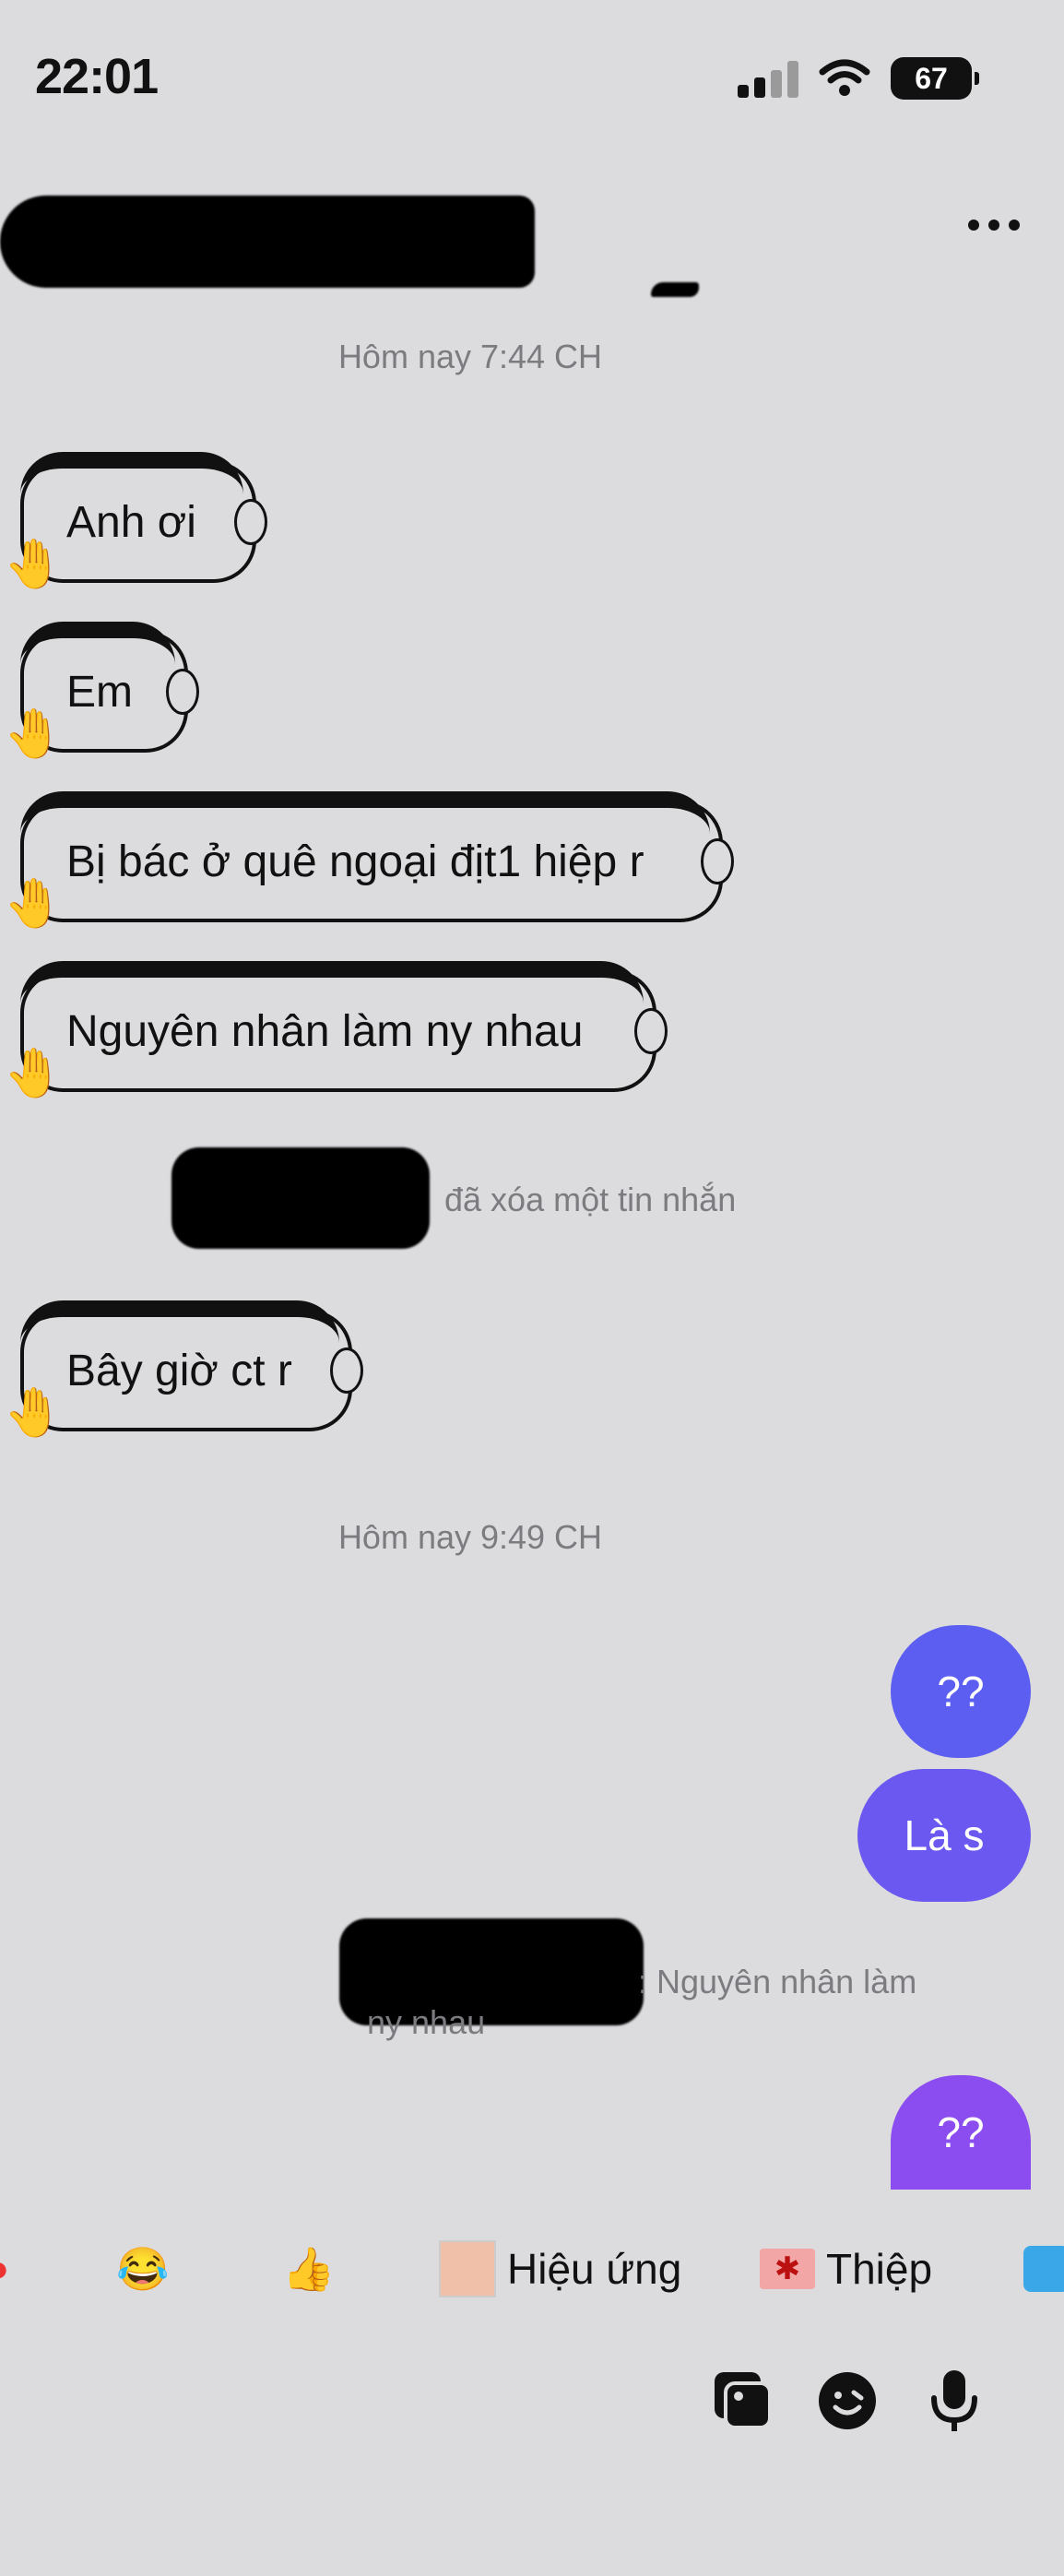 The image size is (1064, 2576). I want to click on incoming-message: Nguyên nhân làm ny nhau 🤚, so click(336, 1030).